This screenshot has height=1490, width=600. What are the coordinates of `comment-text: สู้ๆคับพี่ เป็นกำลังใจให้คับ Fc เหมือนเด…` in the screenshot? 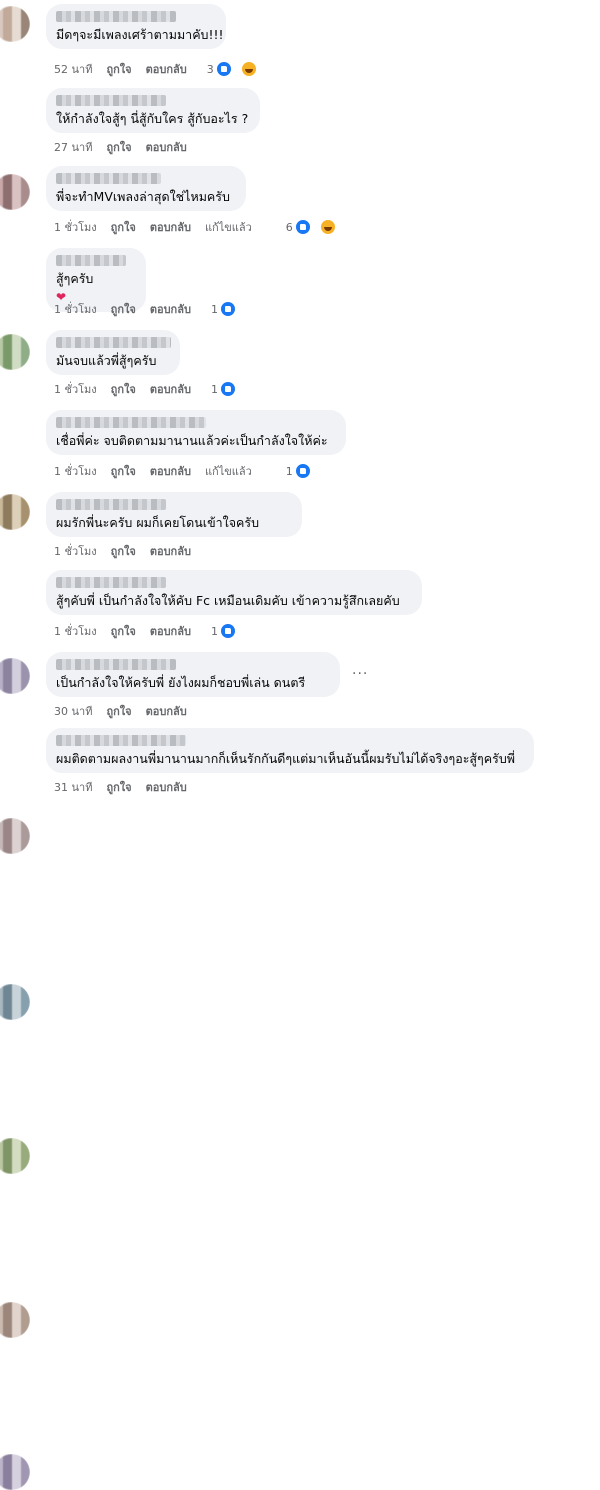 It's located at (228, 600).